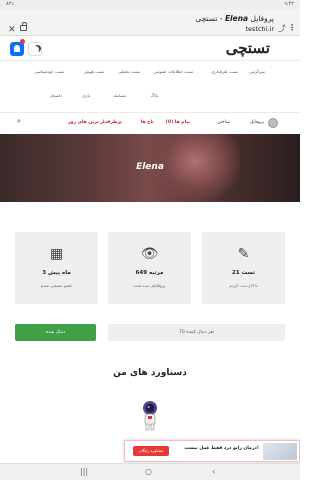 The width and height of the screenshot is (320, 480). I want to click on popular-today-link: پرطرفدار ترین های روز, so click(95, 122).